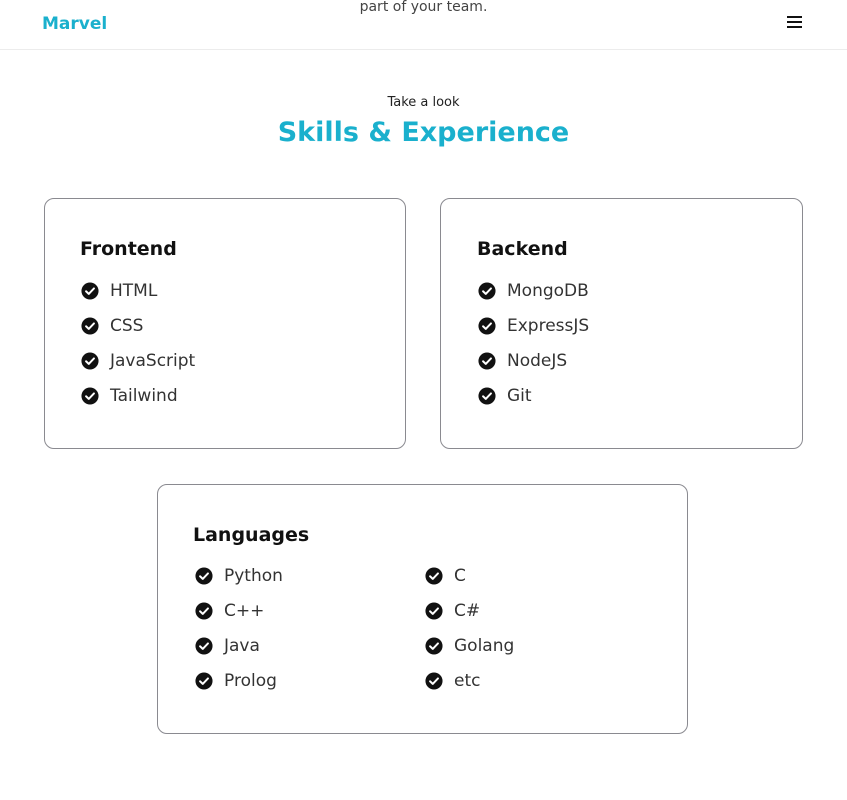  I want to click on skill-item: JavaScript, so click(138, 361).